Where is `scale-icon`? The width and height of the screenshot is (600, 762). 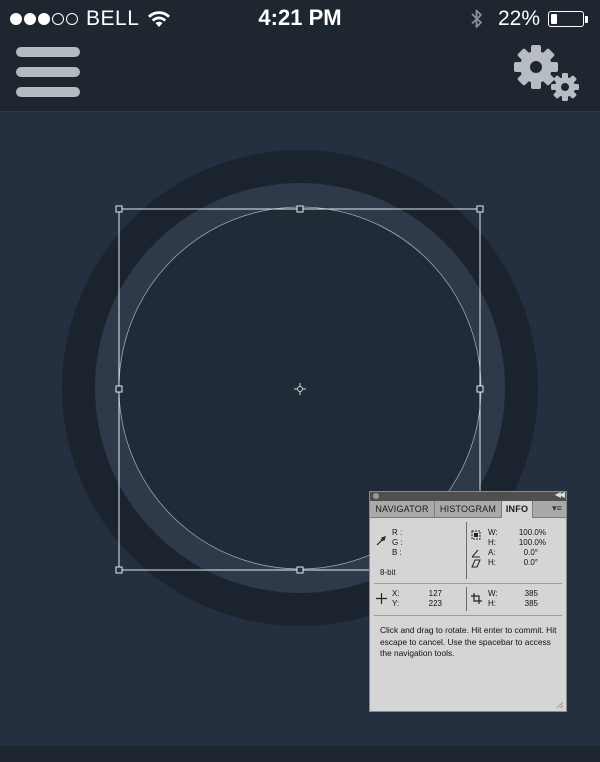 scale-icon is located at coordinates (476, 535).